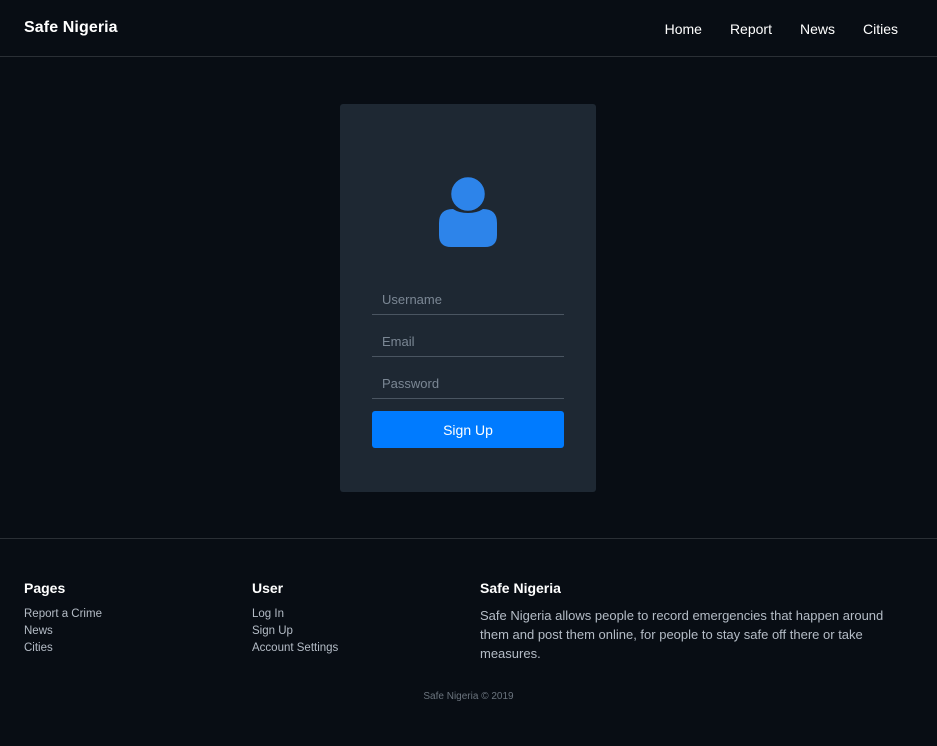 The image size is (937, 746). Describe the element at coordinates (38, 631) in the screenshot. I see `footer-link-news: News` at that location.